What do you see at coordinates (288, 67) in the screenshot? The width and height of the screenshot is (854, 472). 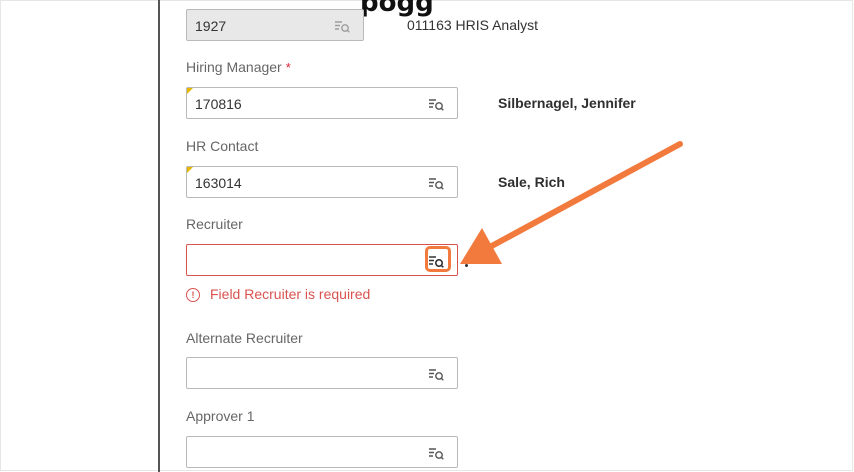 I see `required-star: *` at bounding box center [288, 67].